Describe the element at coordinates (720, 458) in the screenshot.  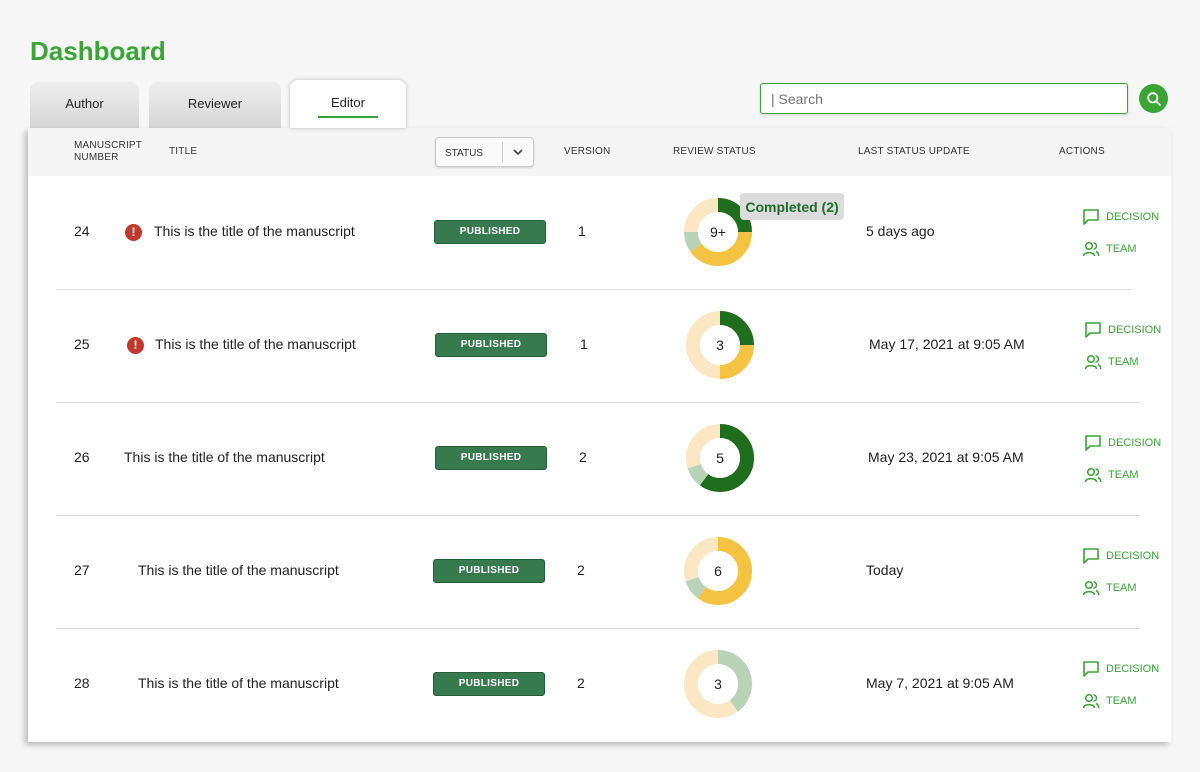
I see `review-count: 5` at that location.